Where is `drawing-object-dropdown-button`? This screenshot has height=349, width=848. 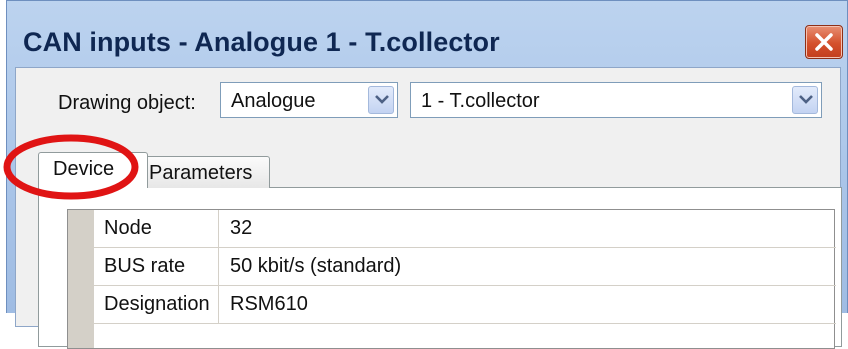
drawing-object-dropdown-button is located at coordinates (805, 100).